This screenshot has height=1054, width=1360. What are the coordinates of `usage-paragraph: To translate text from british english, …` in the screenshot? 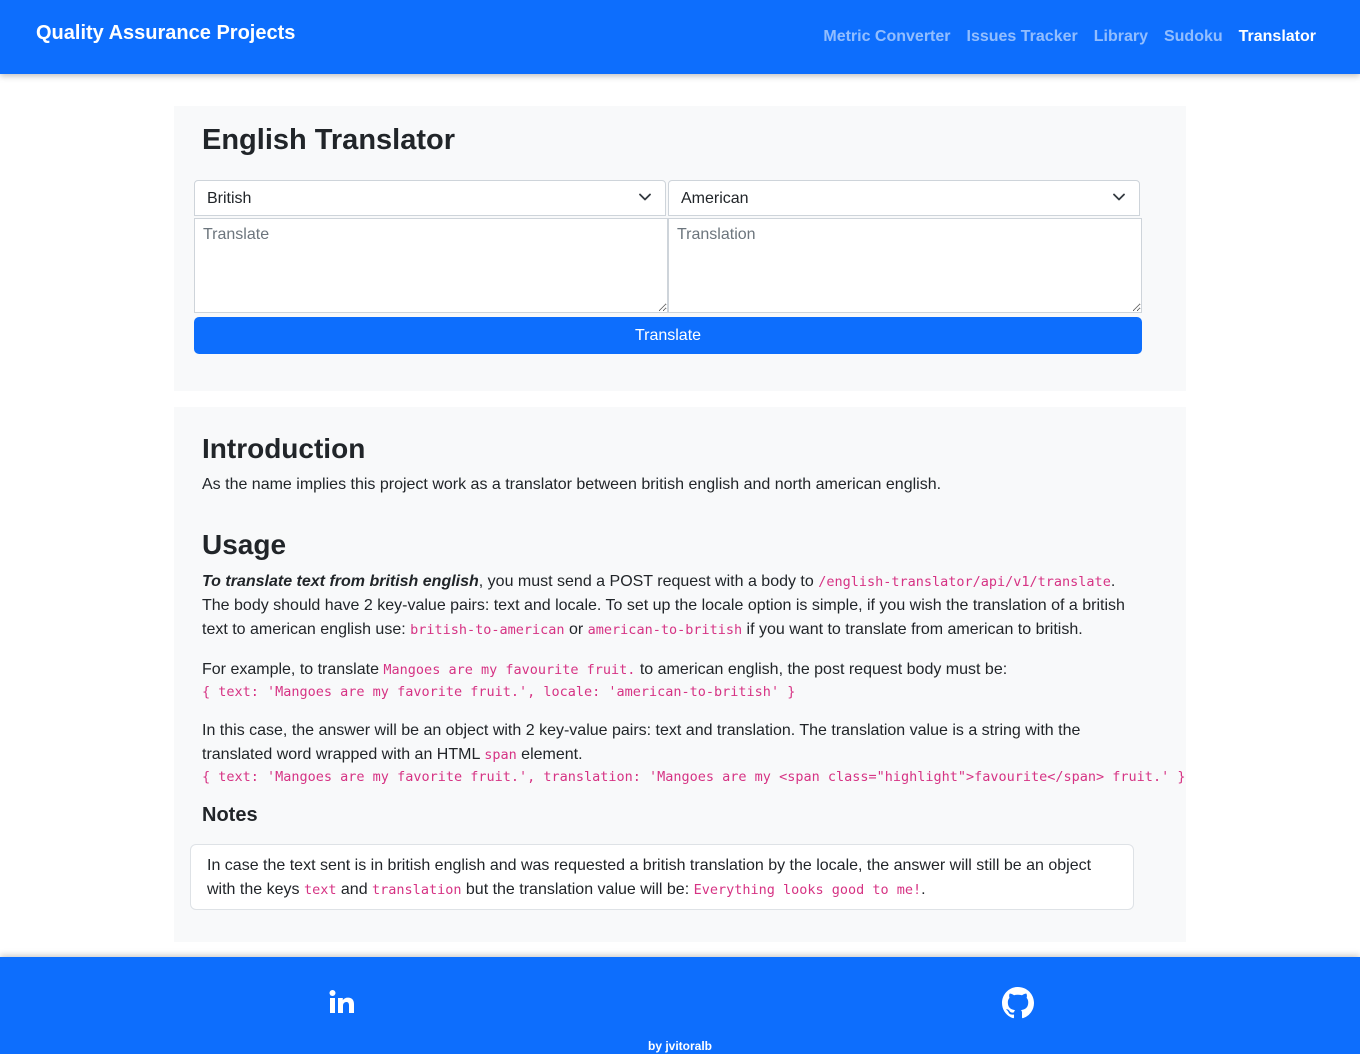 It's located at (669, 606).